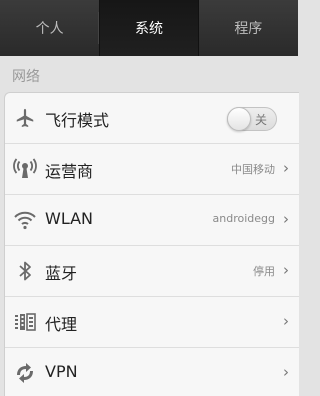 Image resolution: width=320 pixels, height=396 pixels. I want to click on carrier-value: 中国移动, so click(253, 169).